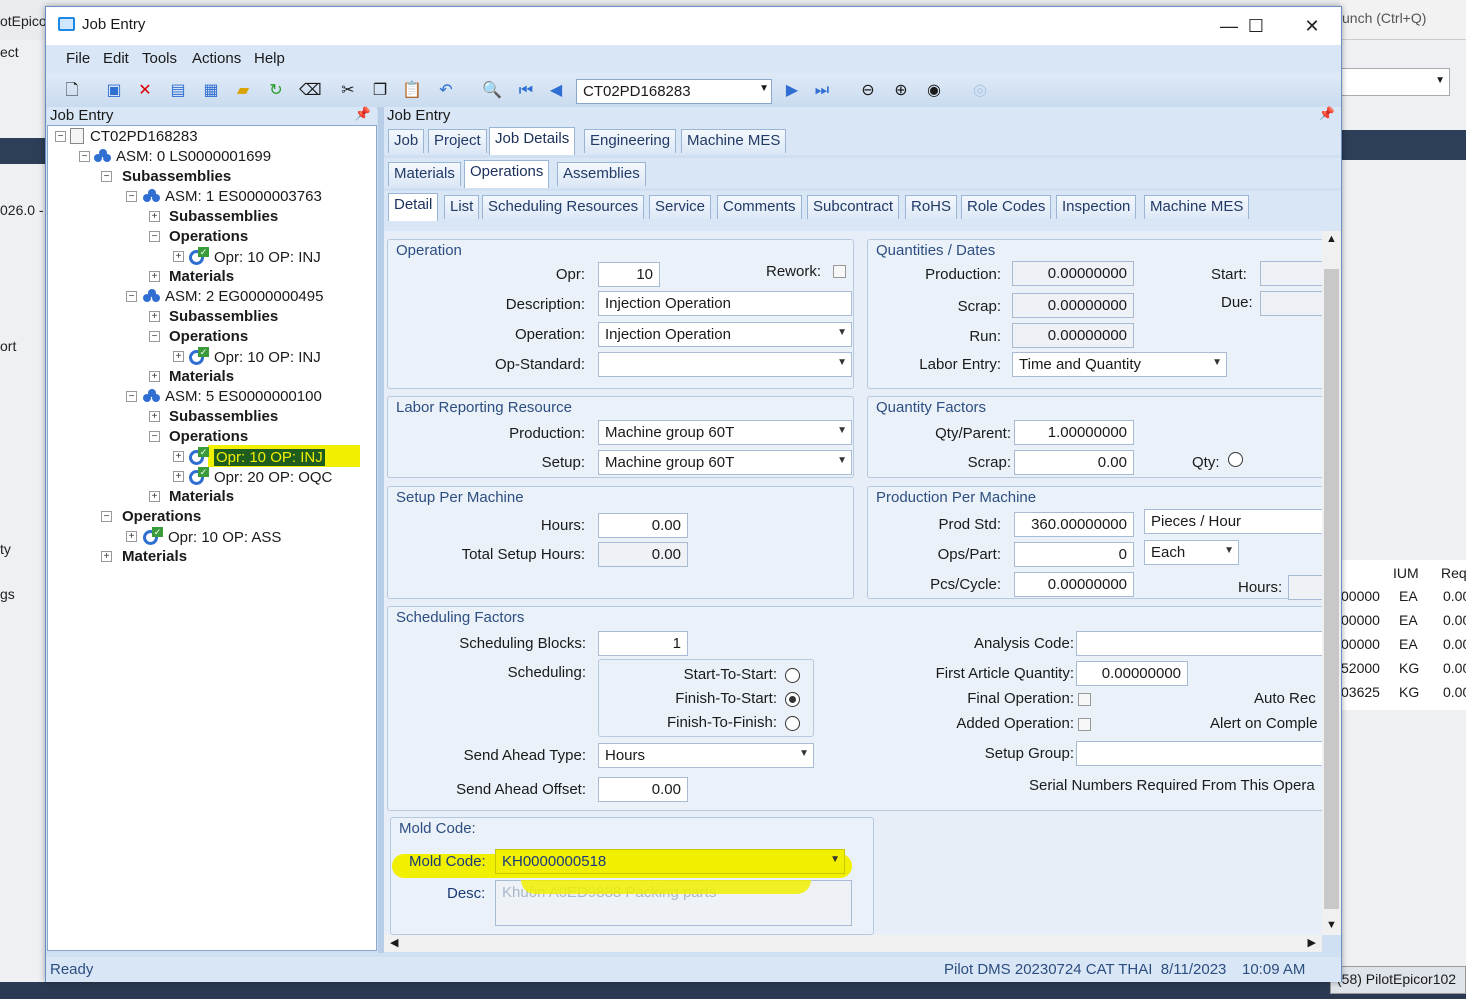 This screenshot has height=999, width=1466. I want to click on next-record-icon: ▶, so click(792, 91).